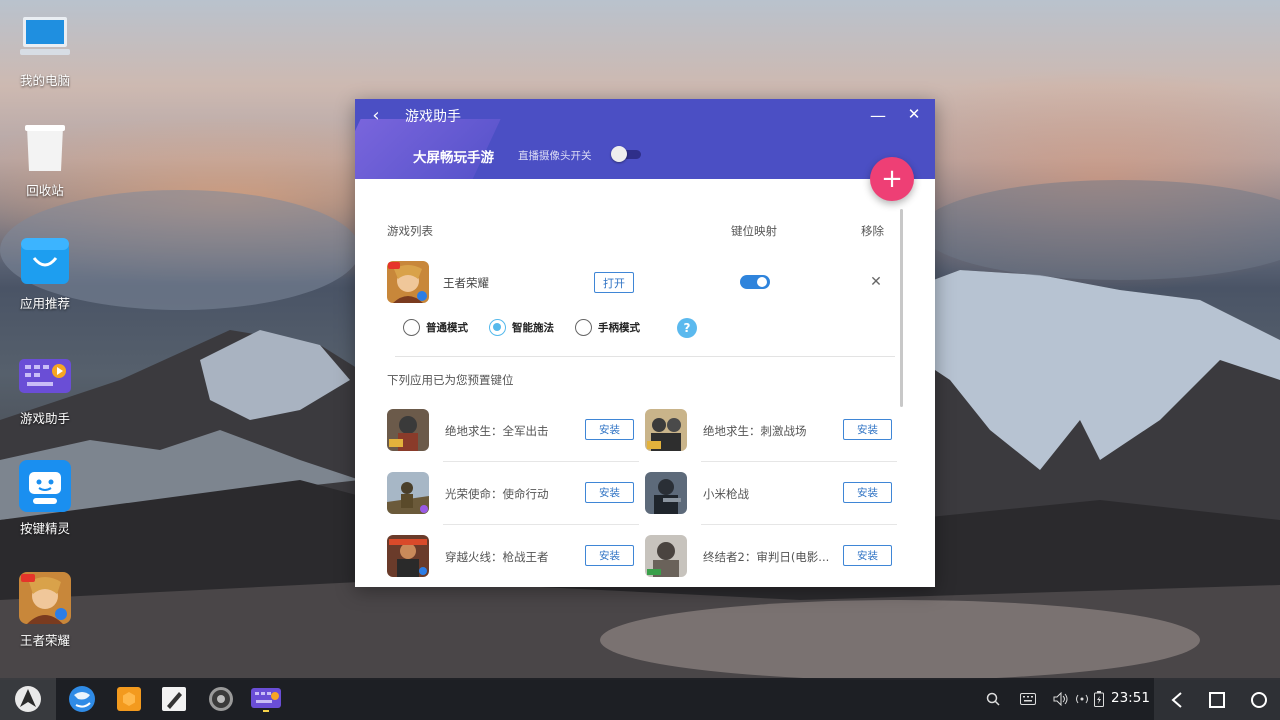  I want to click on pubg-battlefield-icon, so click(666, 430).